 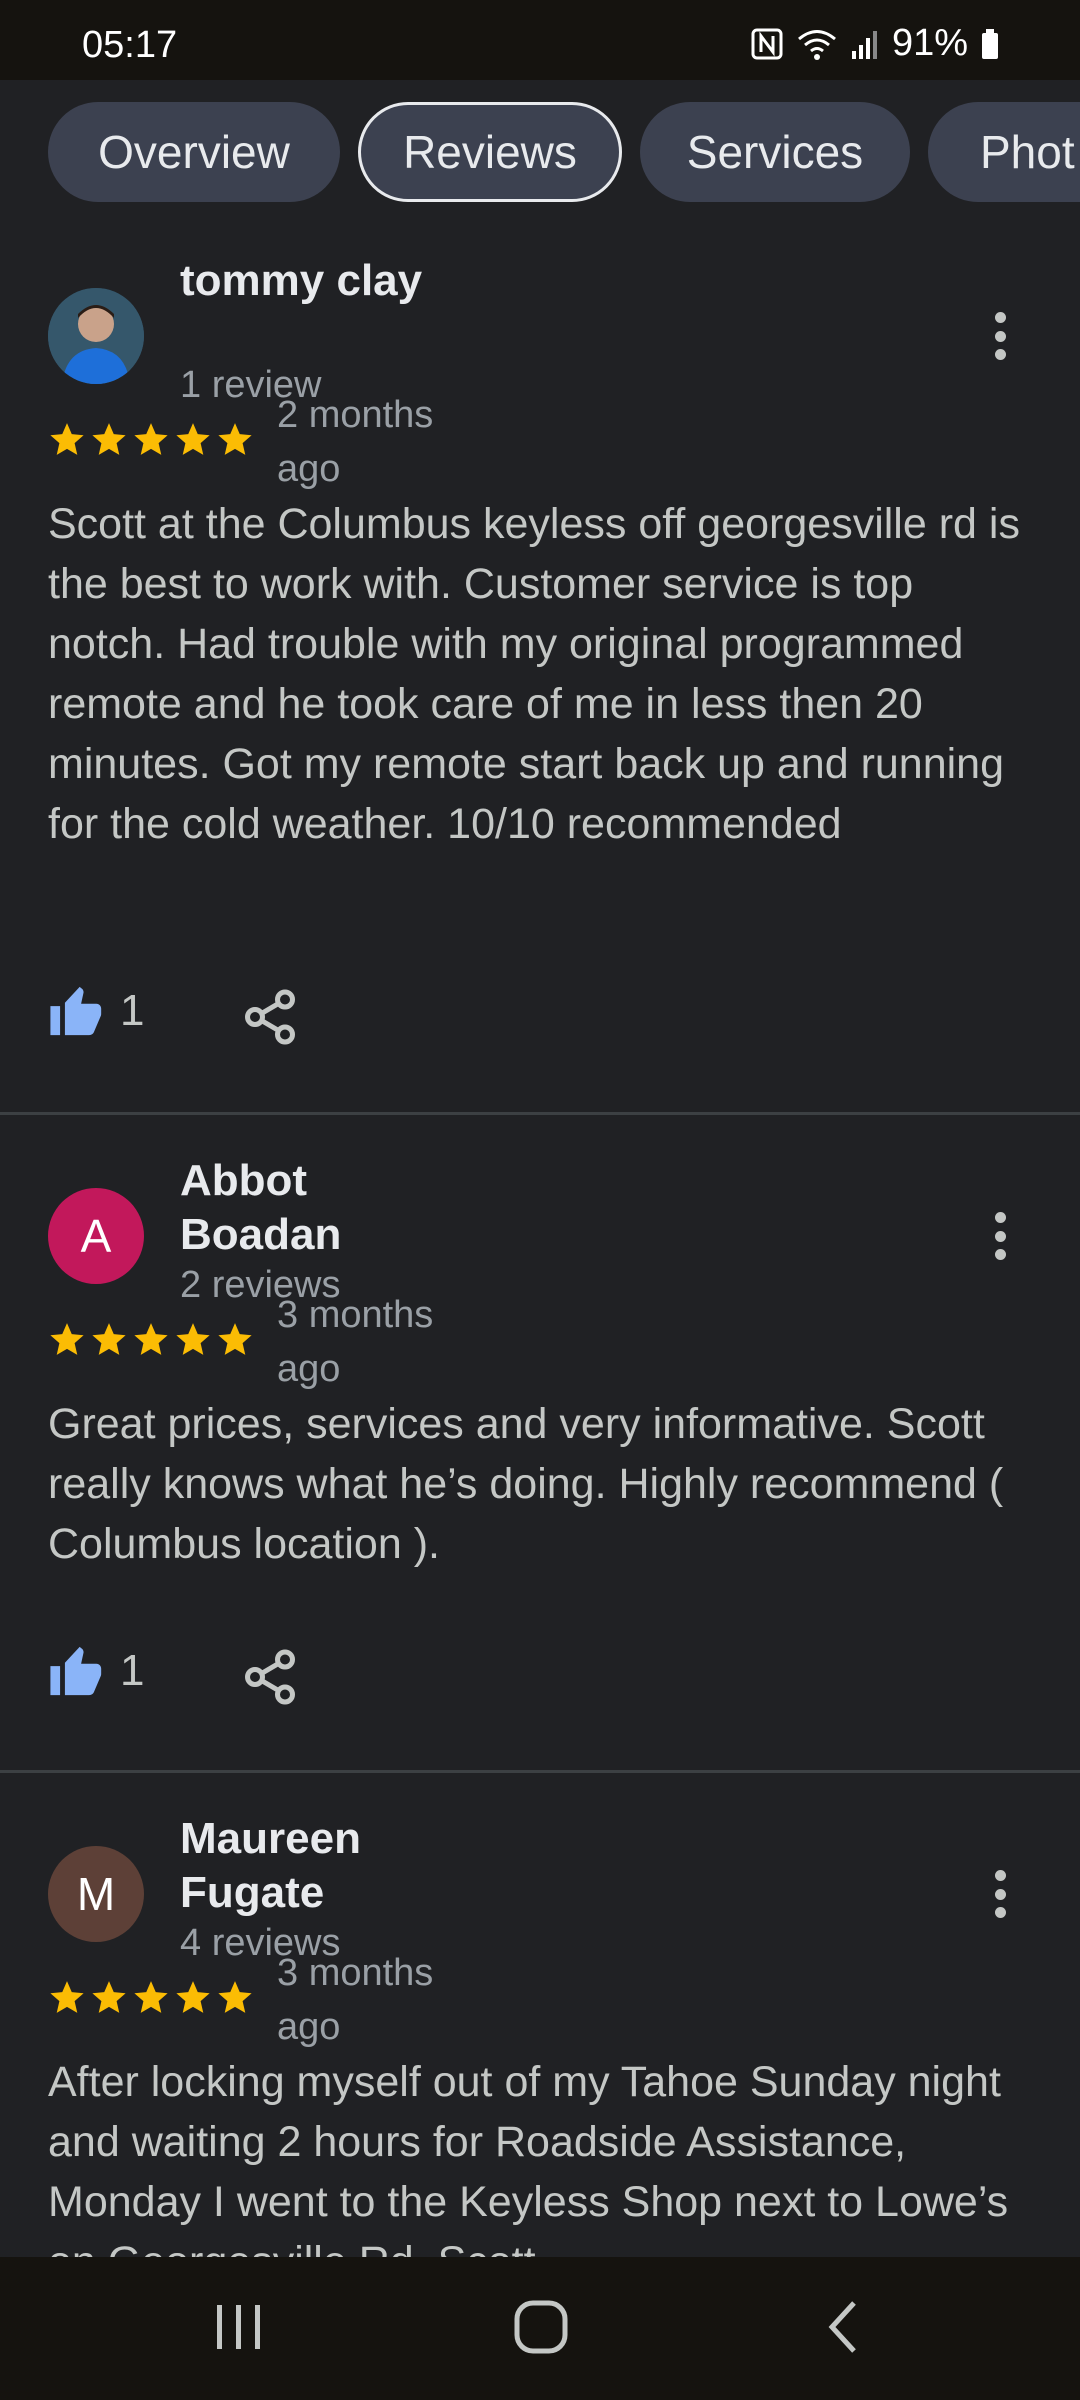 What do you see at coordinates (310, 281) in the screenshot?
I see `reviewer-name: tommy clay` at bounding box center [310, 281].